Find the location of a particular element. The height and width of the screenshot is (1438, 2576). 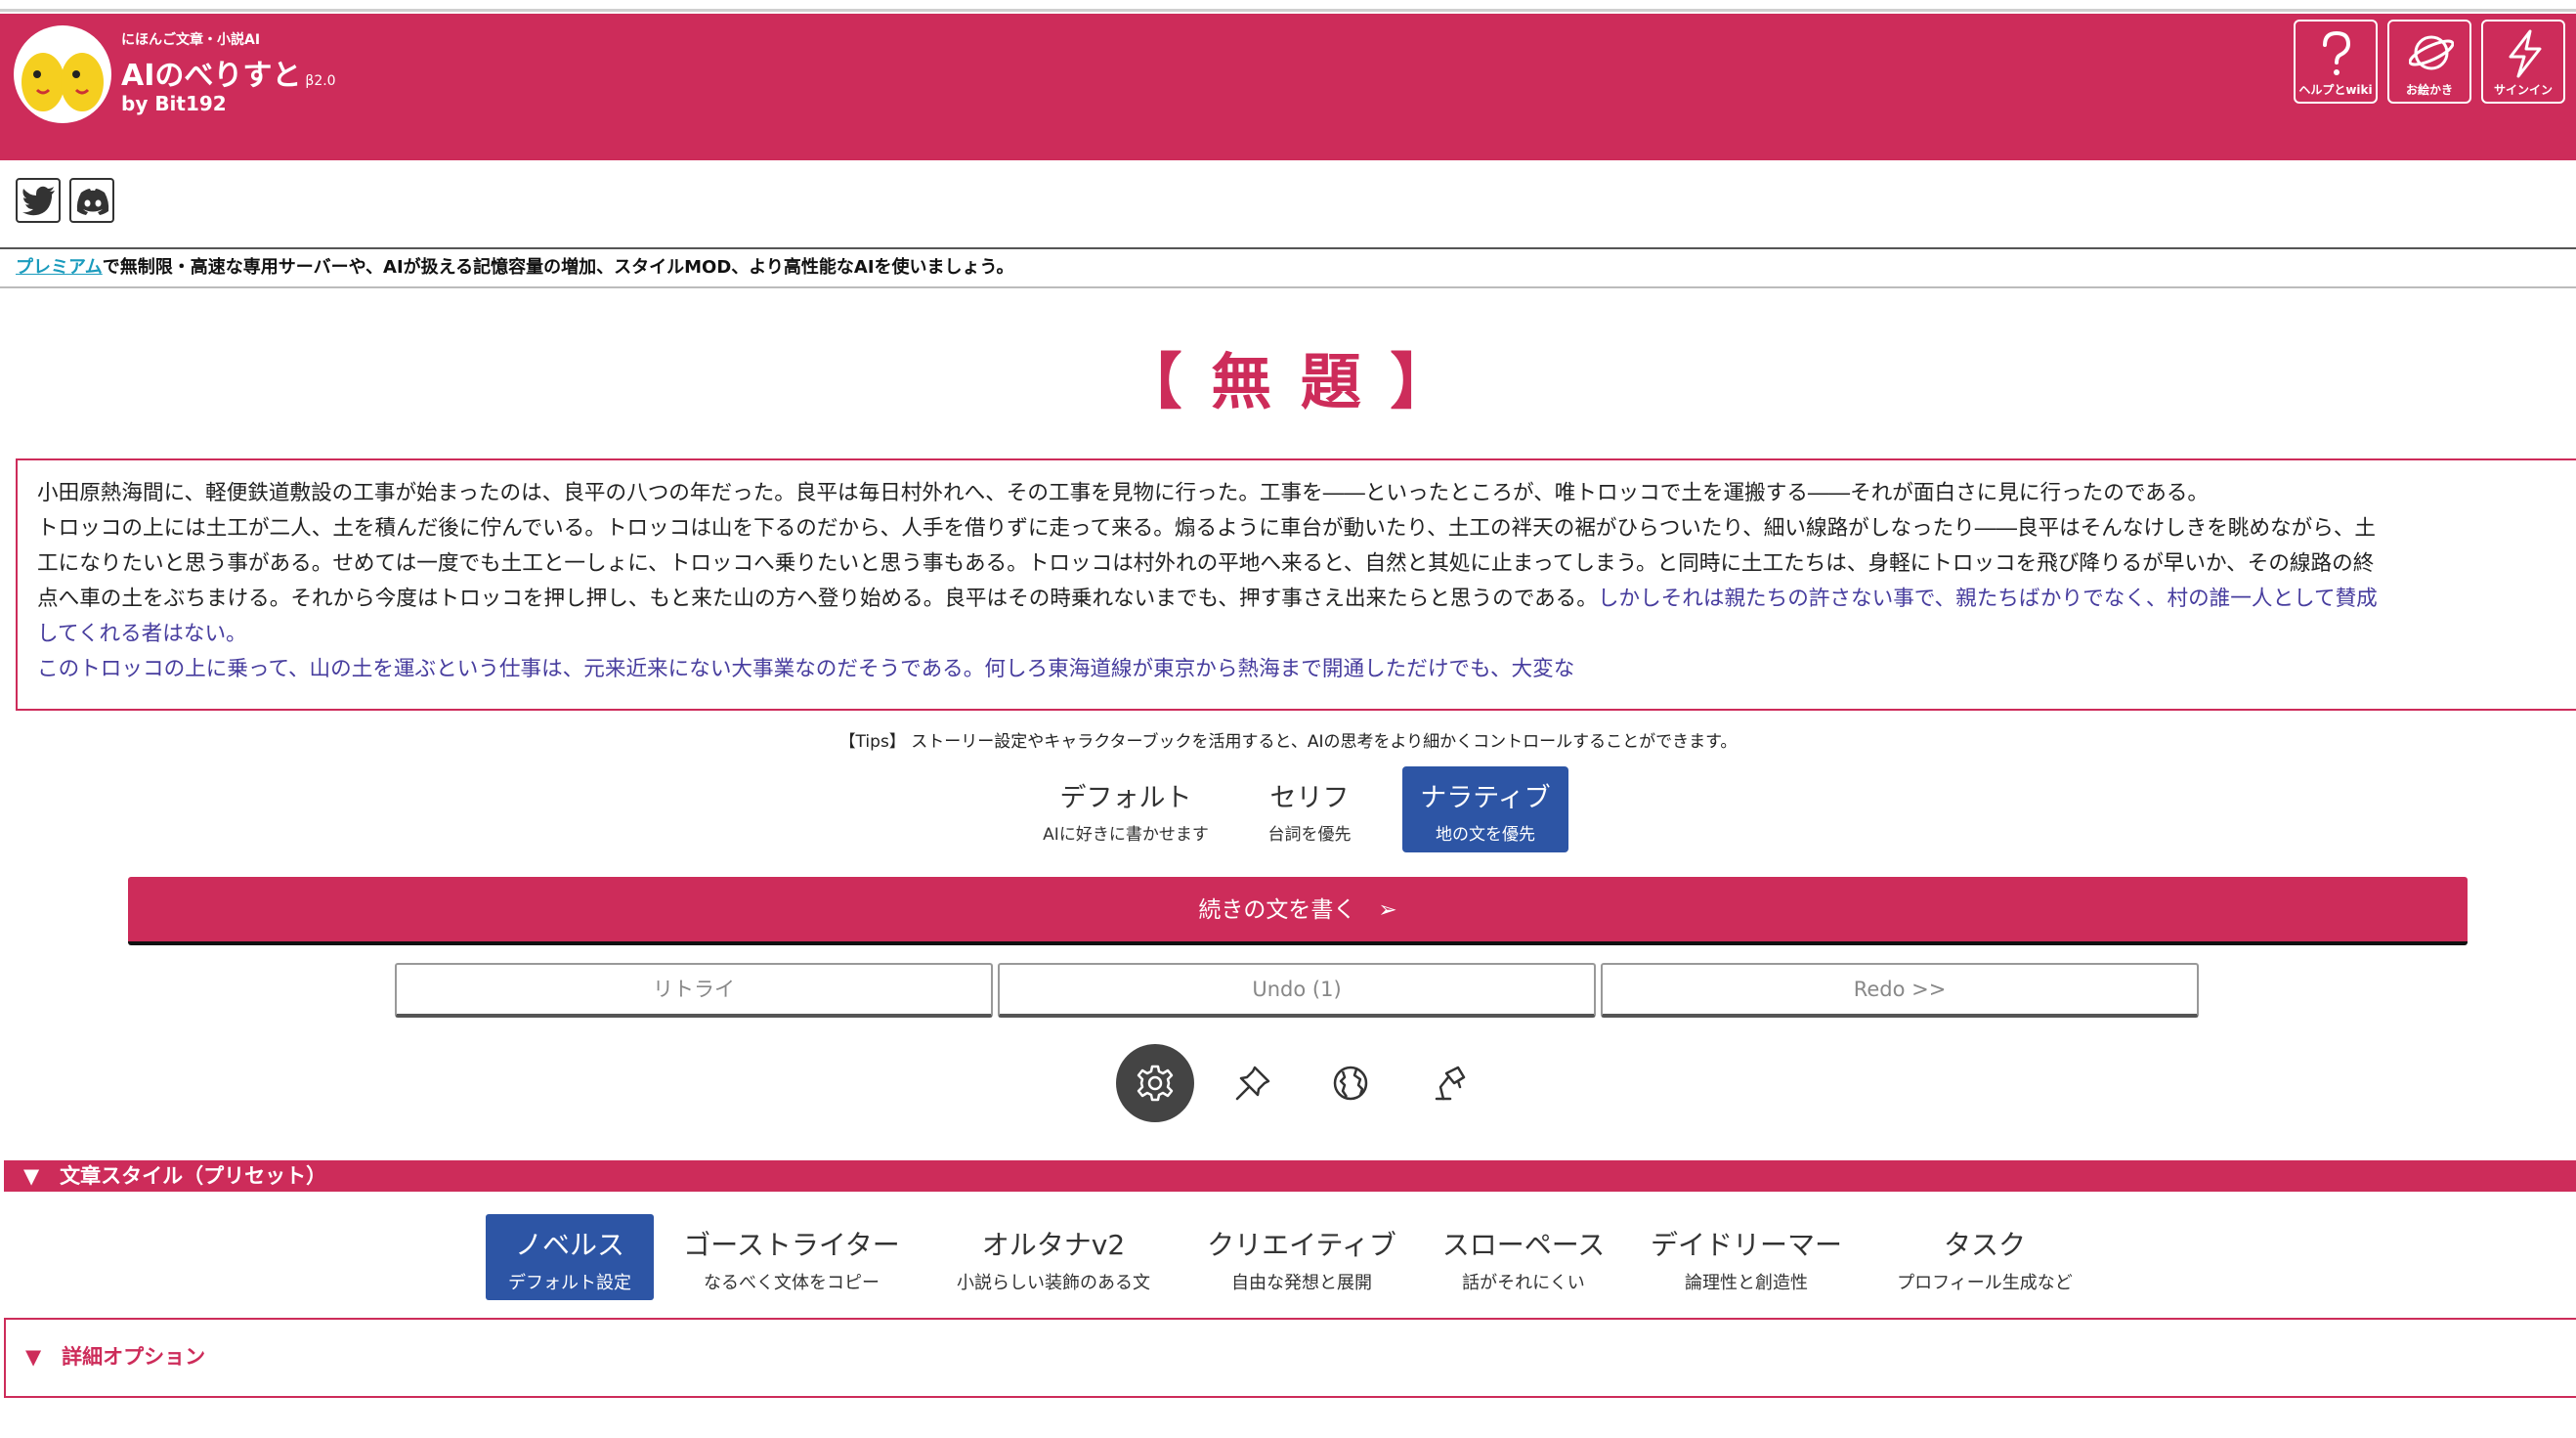

preset-daydreamer: デイドリーマー 論理性と創造性 is located at coordinates (1746, 1257).